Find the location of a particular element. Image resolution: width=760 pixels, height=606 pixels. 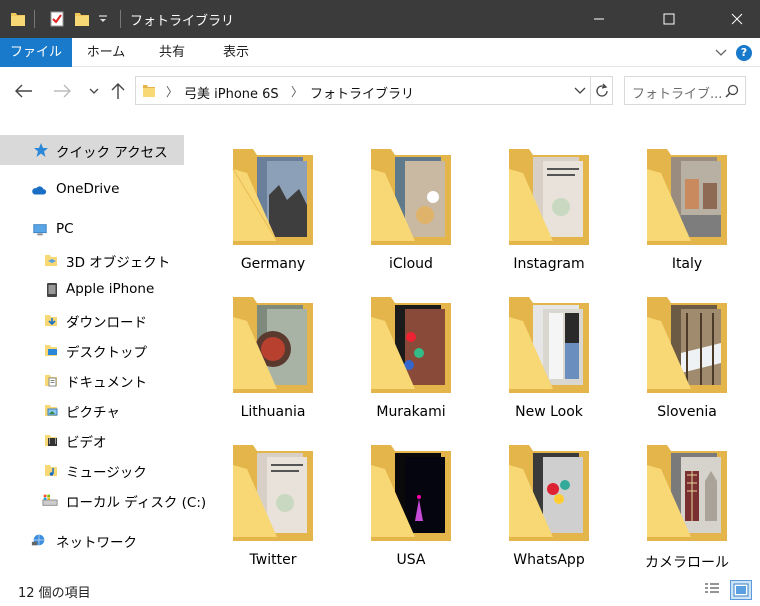

drive-icon is located at coordinates (50, 500).